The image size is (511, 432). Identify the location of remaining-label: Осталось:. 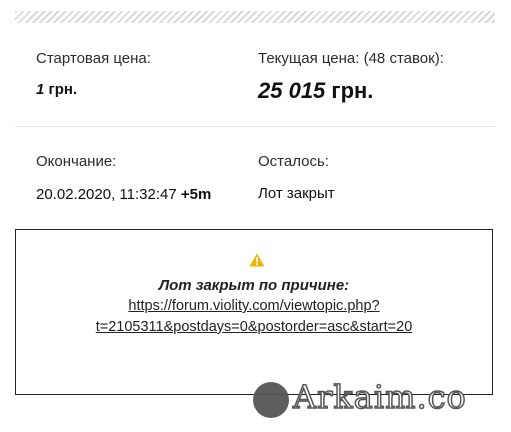
(293, 161).